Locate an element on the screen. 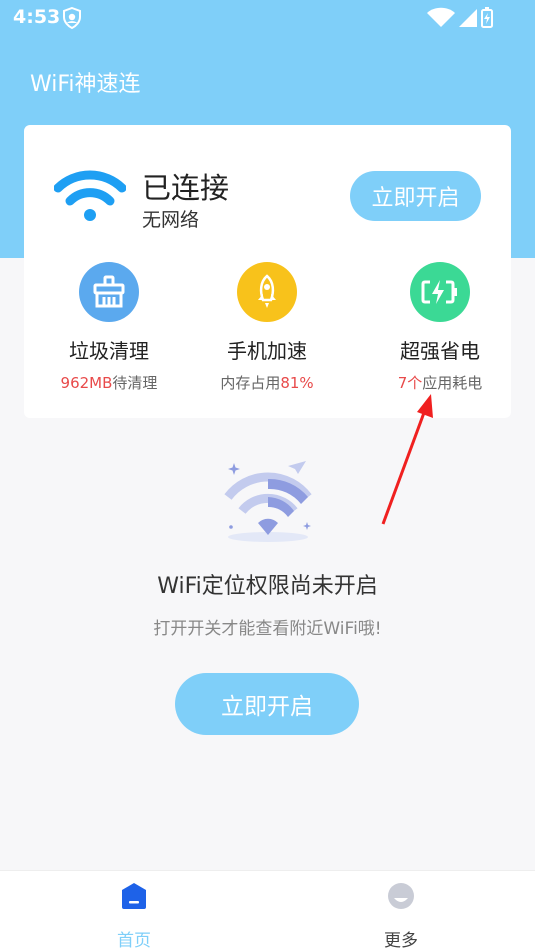 The height and width of the screenshot is (952, 535). wifi-icon is located at coordinates (90, 195).